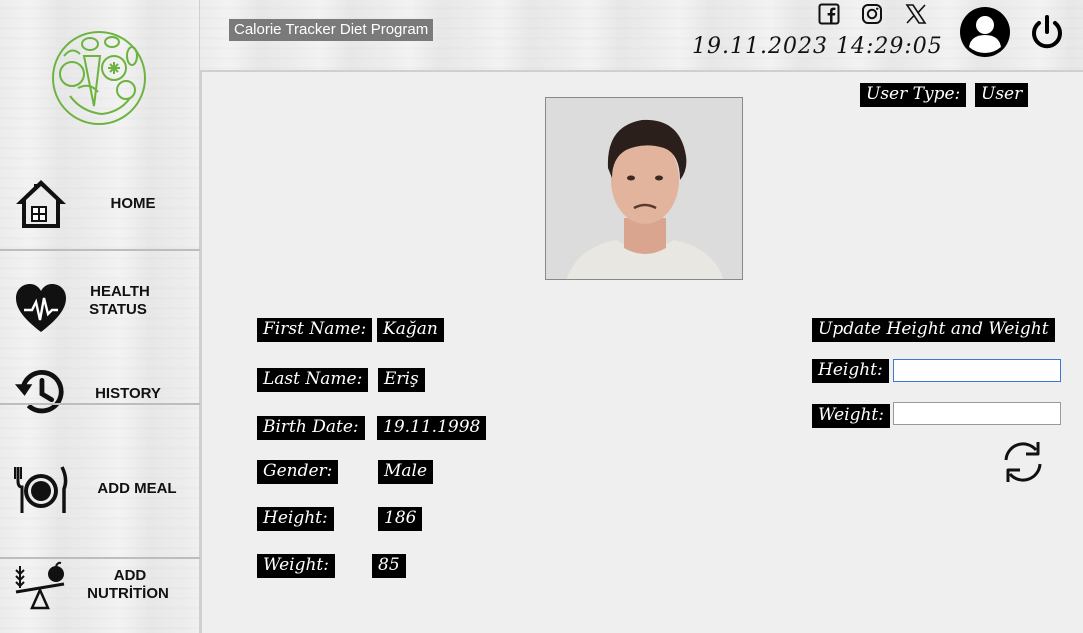 The width and height of the screenshot is (1083, 633). I want to click on update-section-title: Update Height and Weight, so click(933, 330).